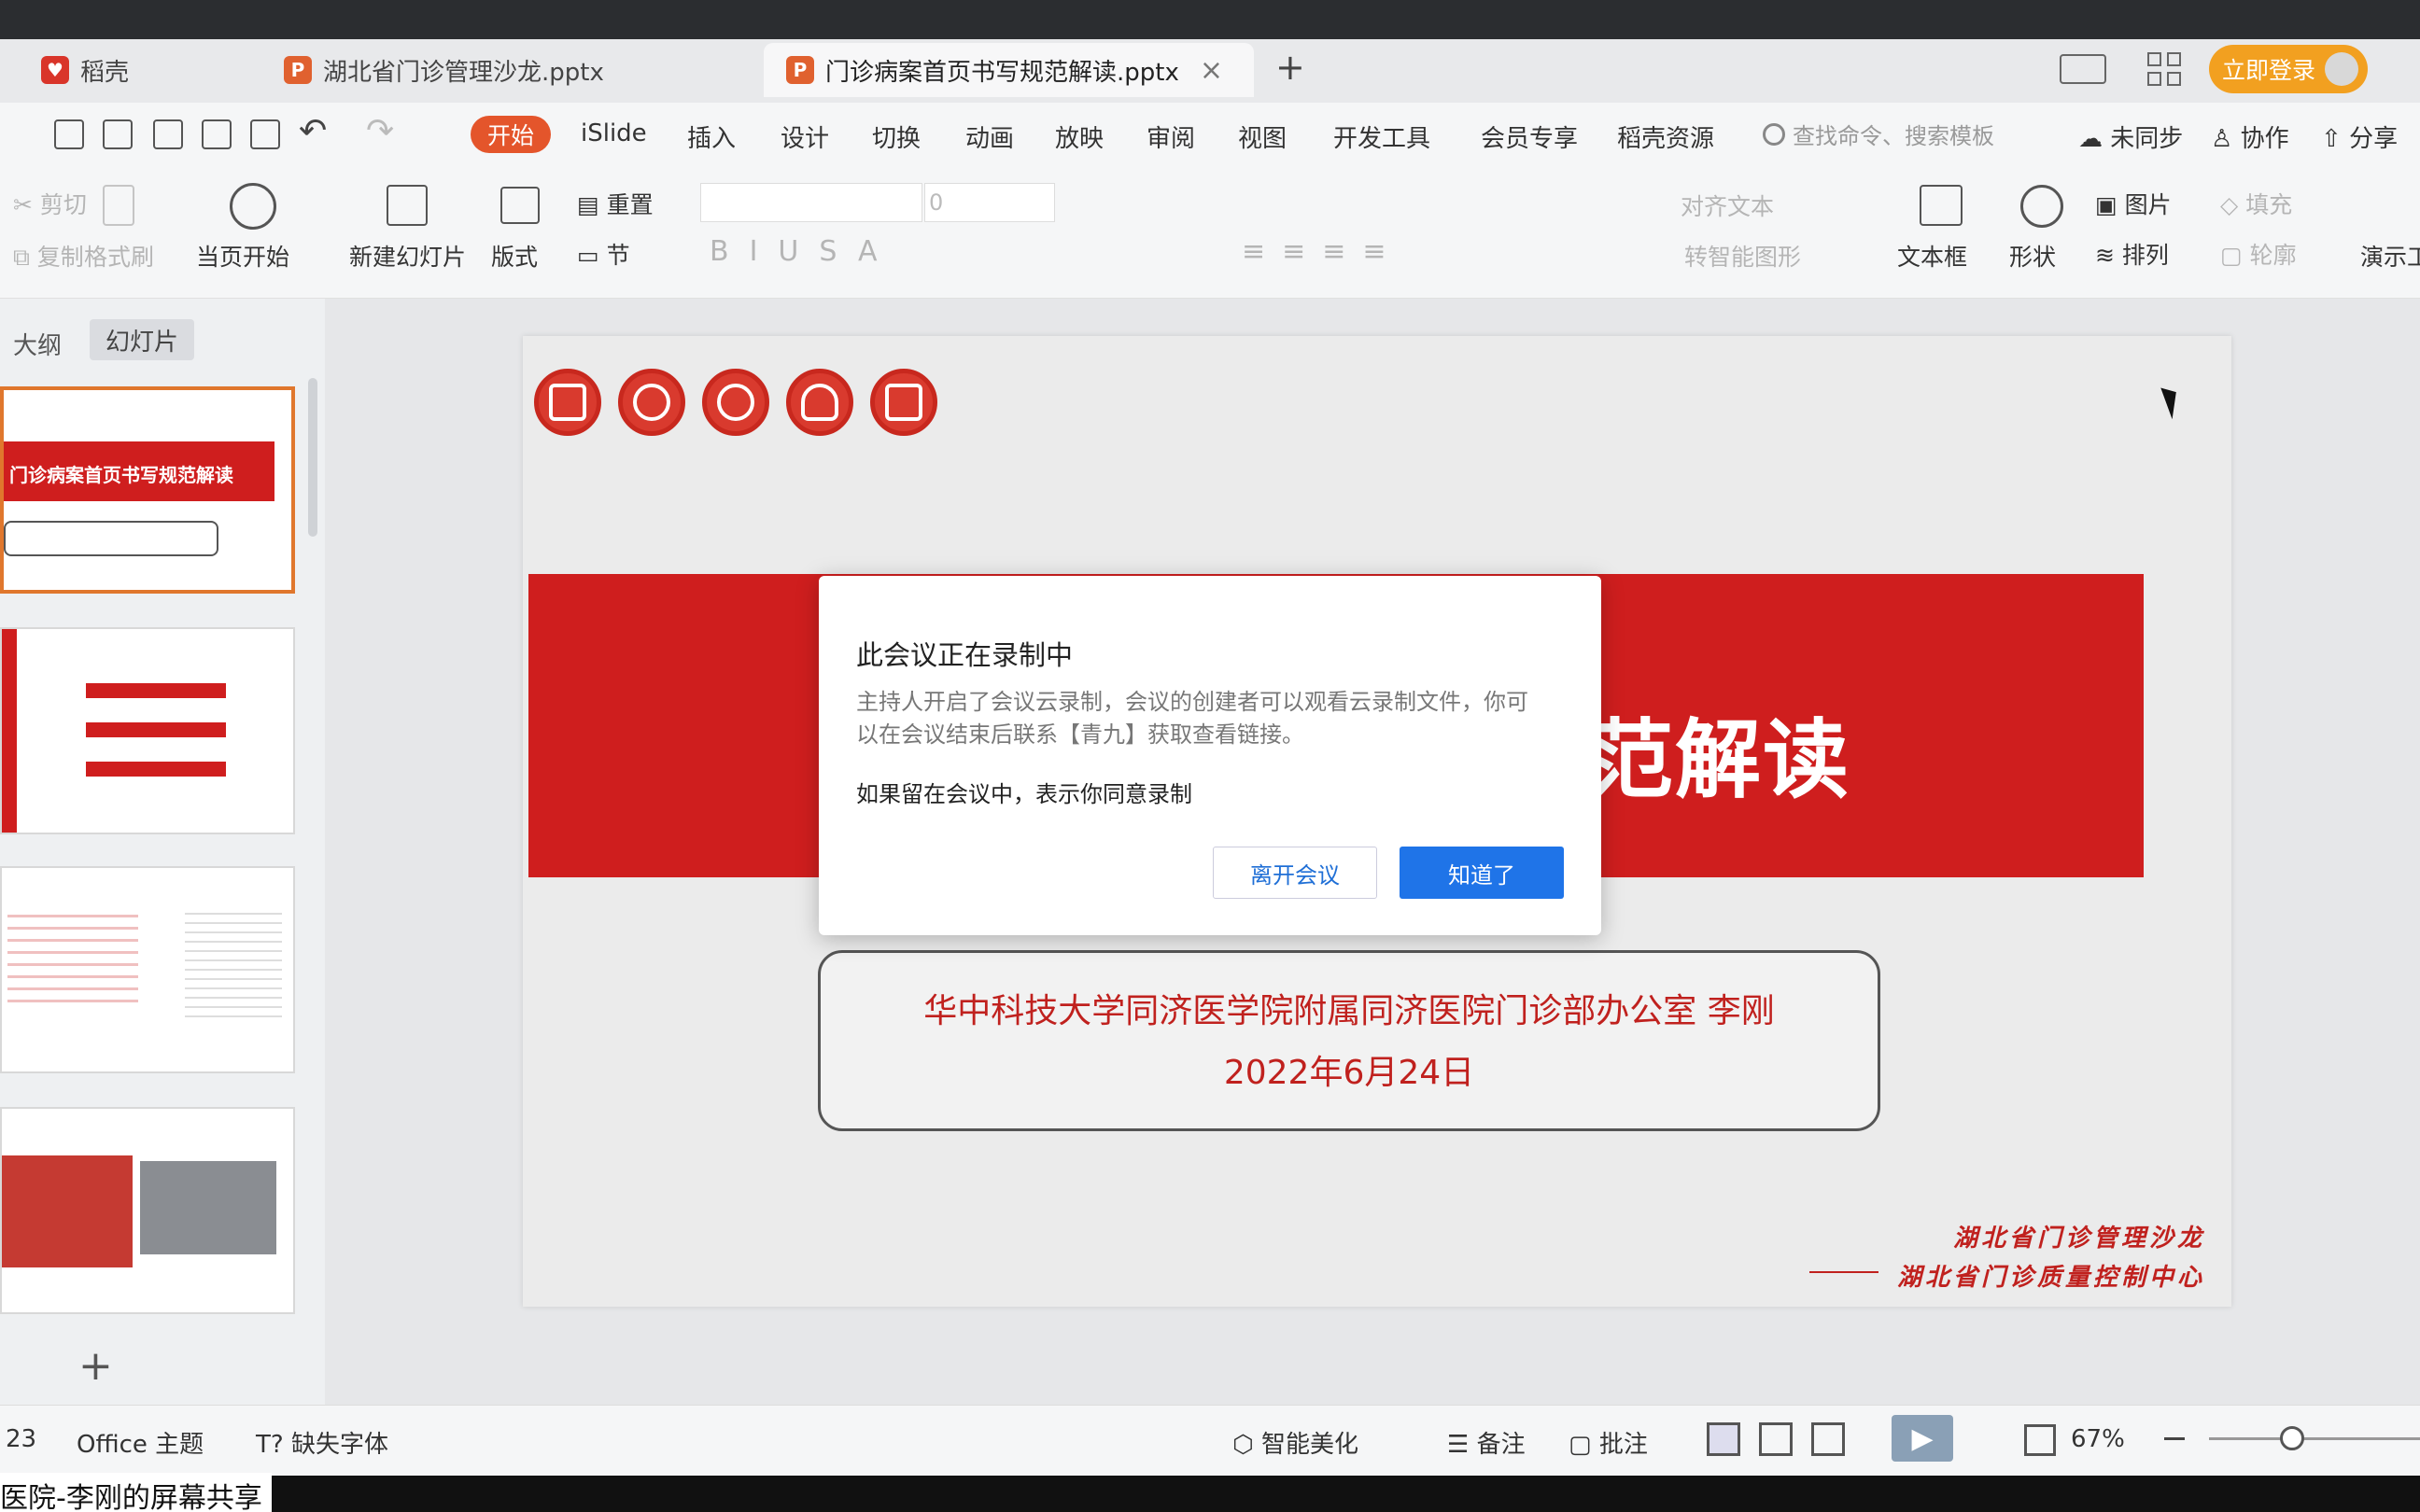 This screenshot has width=2420, height=1512. What do you see at coordinates (105, 72) in the screenshot?
I see `tab-label: 稻壳` at bounding box center [105, 72].